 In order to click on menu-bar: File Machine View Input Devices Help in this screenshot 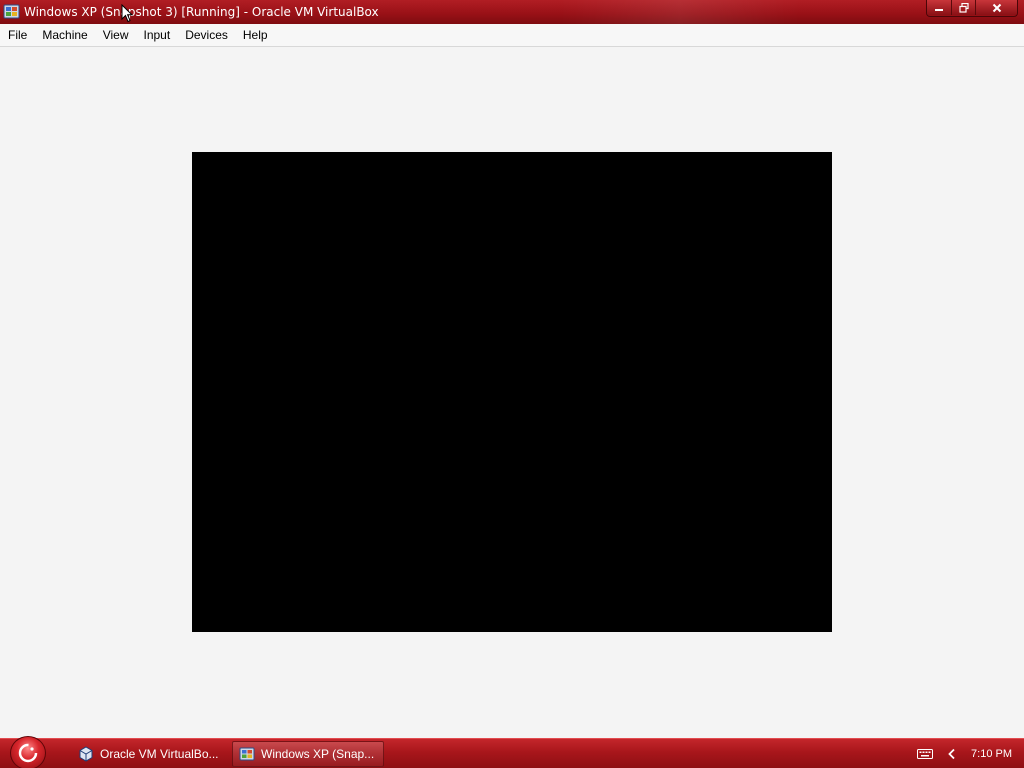, I will do `click(512, 35)`.